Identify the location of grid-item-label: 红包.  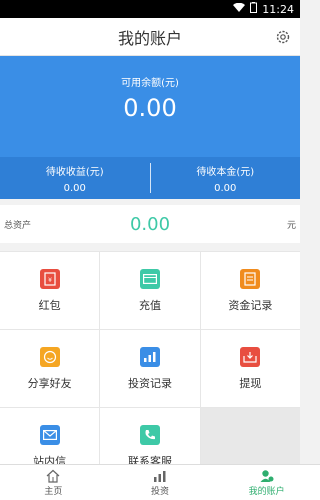
(49, 305).